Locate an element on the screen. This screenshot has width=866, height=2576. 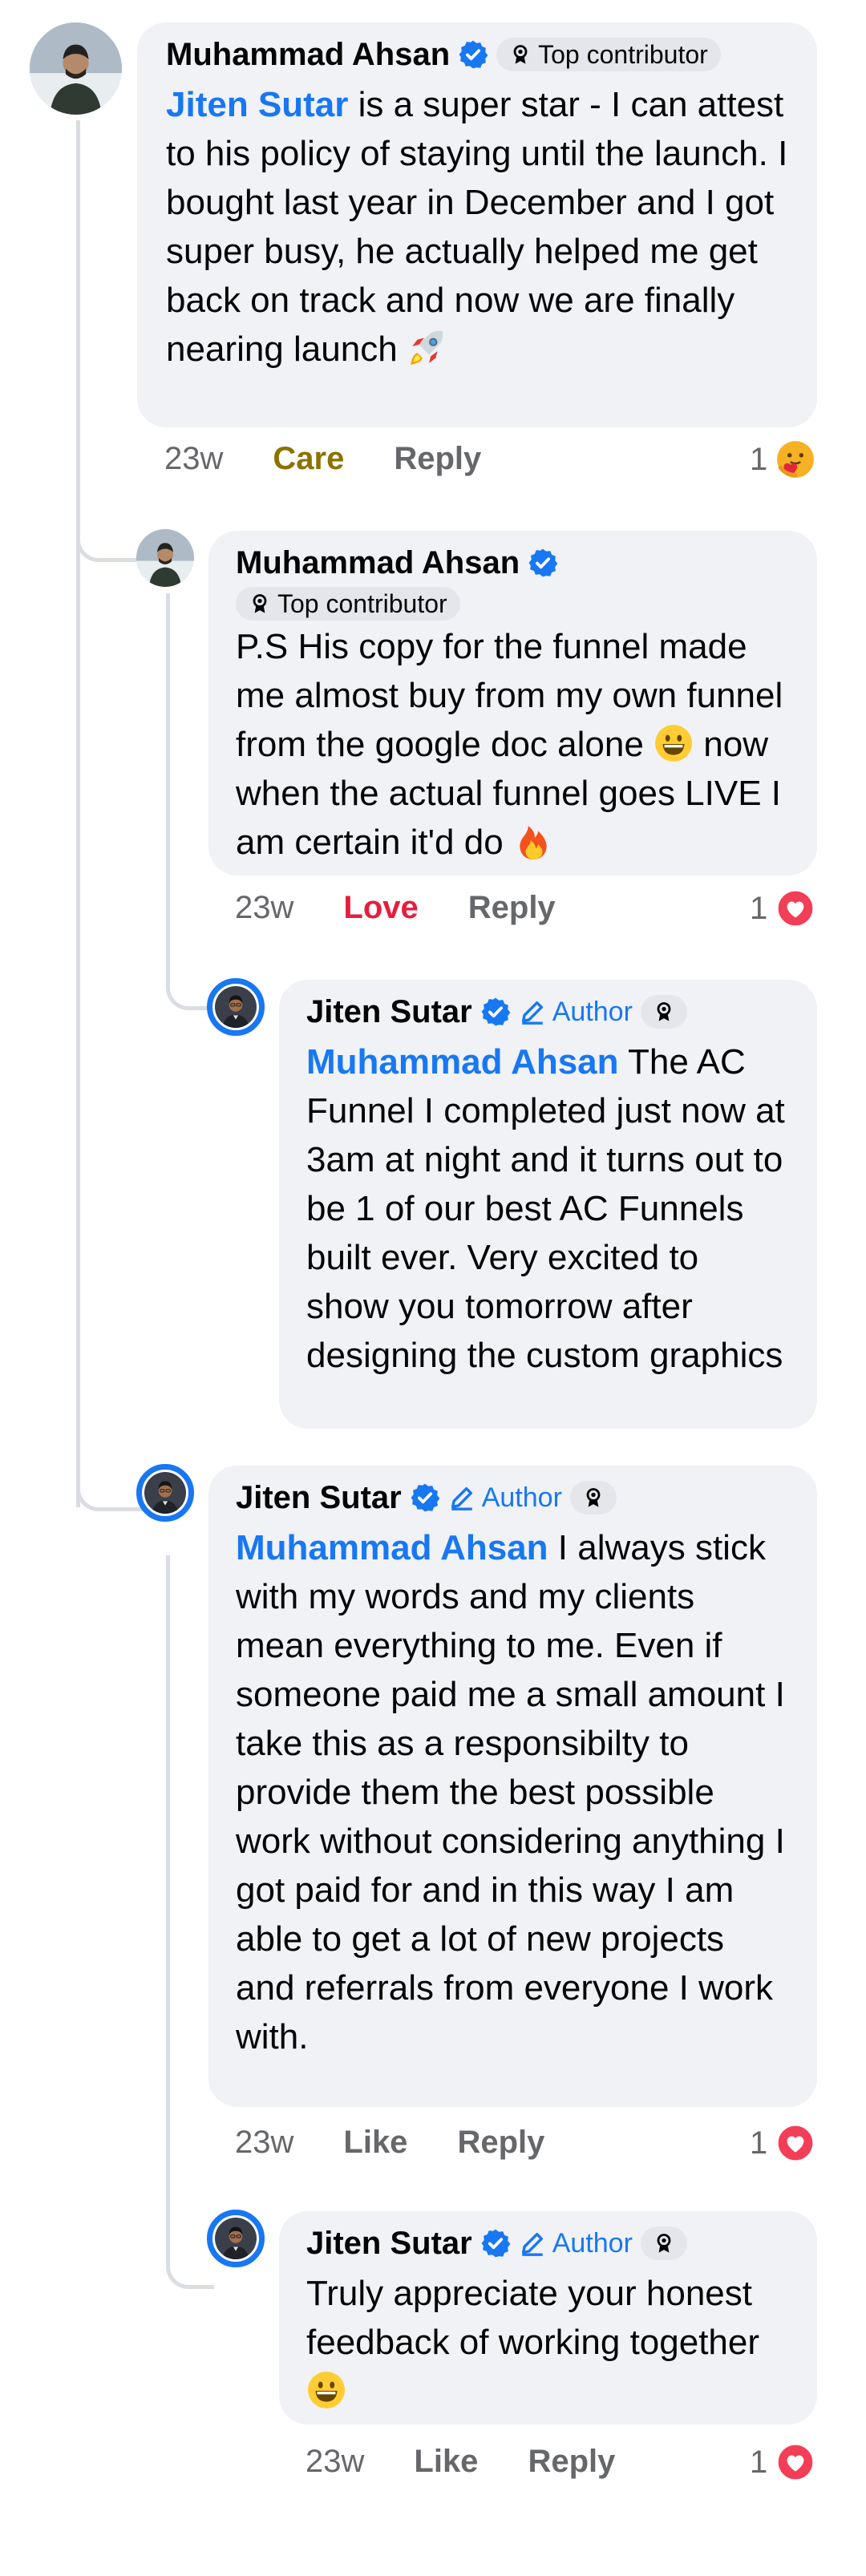
mention-link: Jiten Sutar is located at coordinates (257, 104).